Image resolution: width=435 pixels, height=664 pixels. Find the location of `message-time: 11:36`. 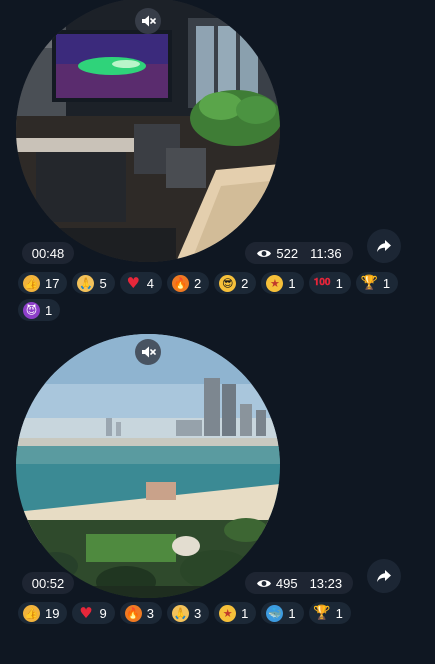

message-time: 11:36 is located at coordinates (326, 253).